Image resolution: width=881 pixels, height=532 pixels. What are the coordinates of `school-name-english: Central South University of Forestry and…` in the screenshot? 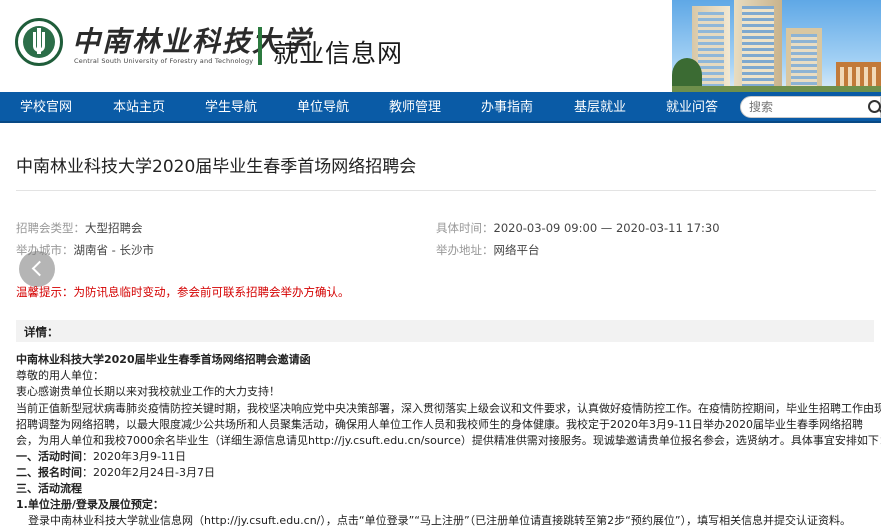 It's located at (164, 61).